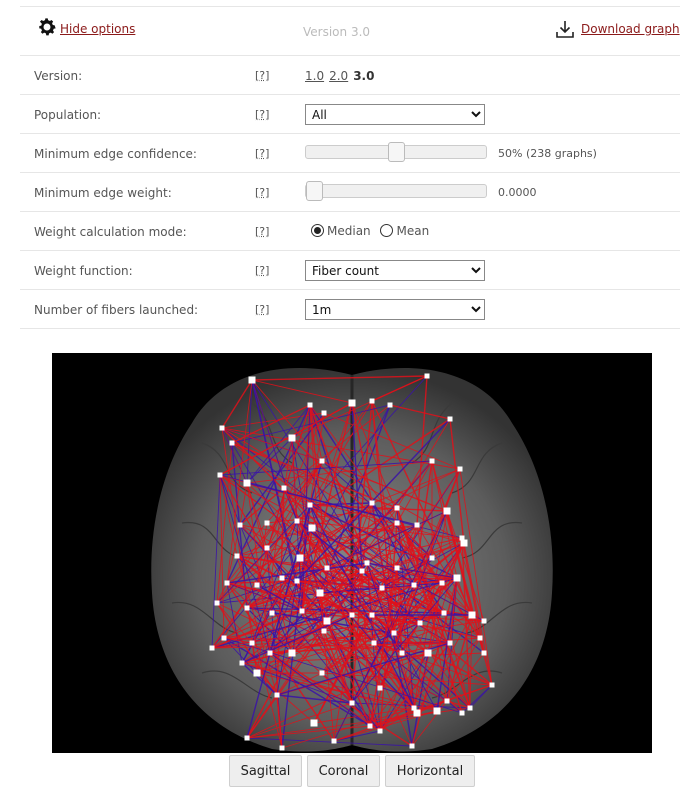 This screenshot has width=681, height=794. I want to click on min-edge-confidence-help: [?], so click(262, 153).